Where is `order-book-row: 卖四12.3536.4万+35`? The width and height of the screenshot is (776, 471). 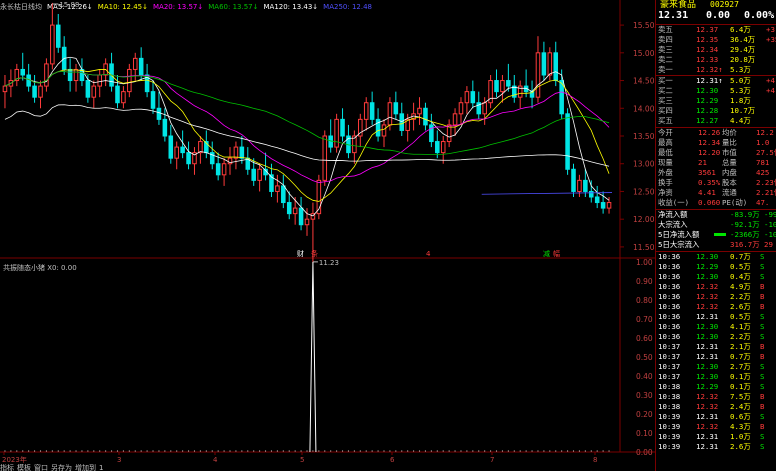 order-book-row: 卖四12.3536.4万+35 is located at coordinates (717, 39).